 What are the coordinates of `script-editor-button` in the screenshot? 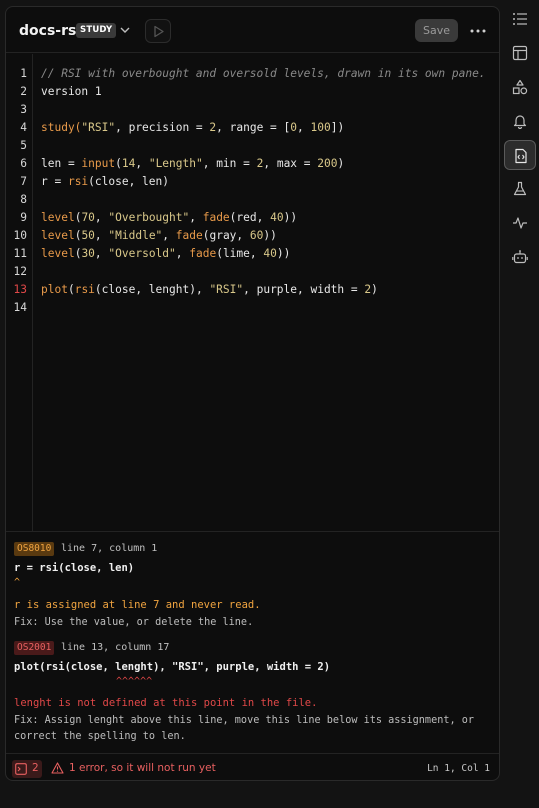 It's located at (520, 155).